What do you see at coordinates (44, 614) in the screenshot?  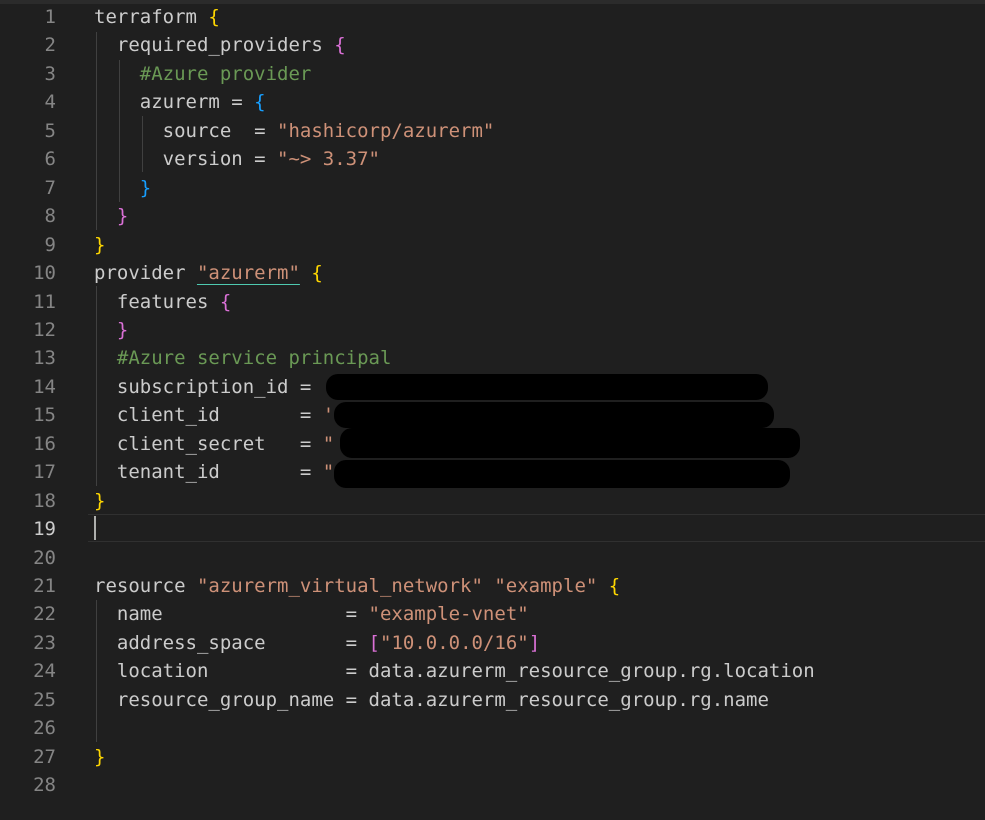 I see `line-number: 22` at bounding box center [44, 614].